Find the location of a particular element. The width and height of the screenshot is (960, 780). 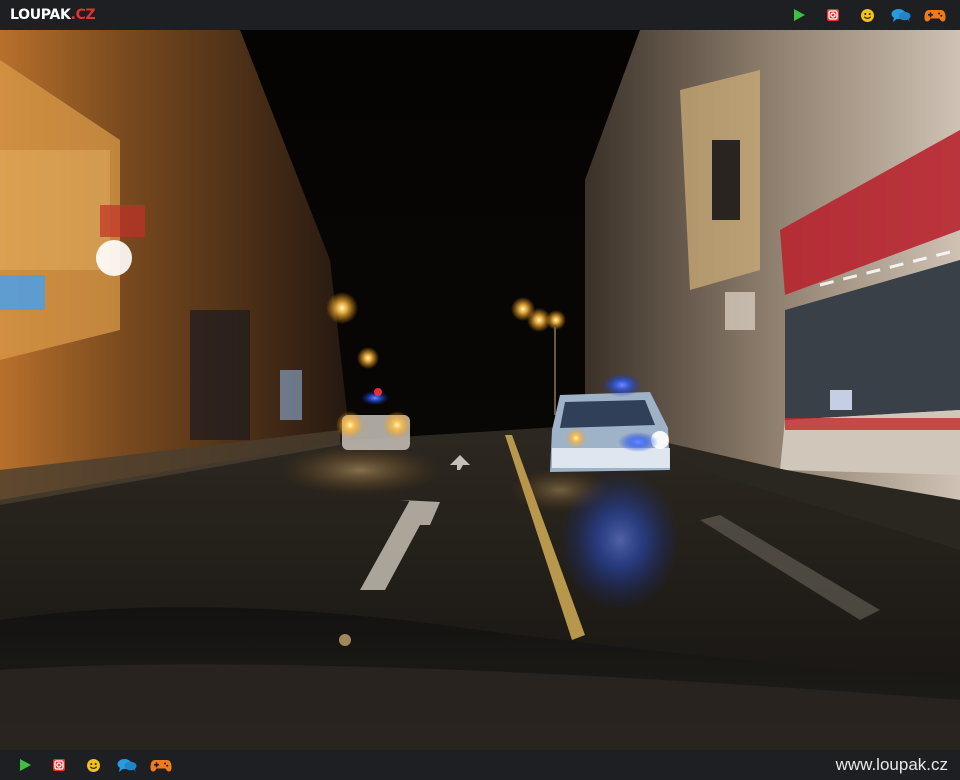

logo-text: LOUPAK is located at coordinates (40, 15).